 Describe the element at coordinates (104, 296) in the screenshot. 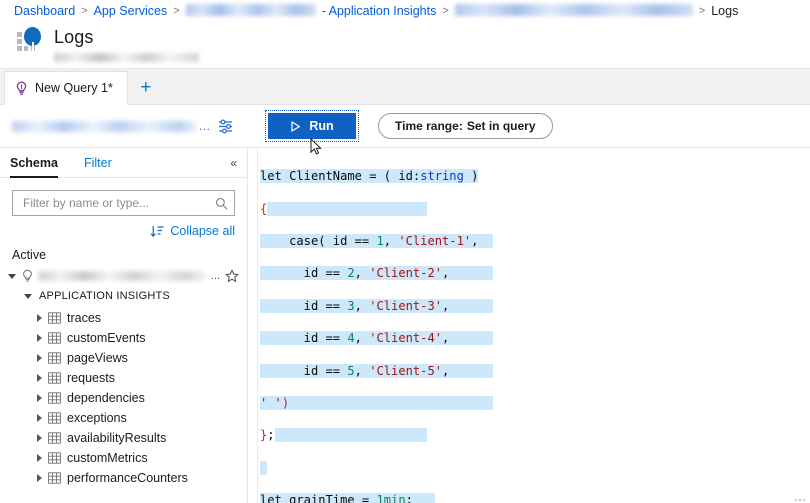

I see `schema-group-label: APPLICATION INSIGHTS` at that location.